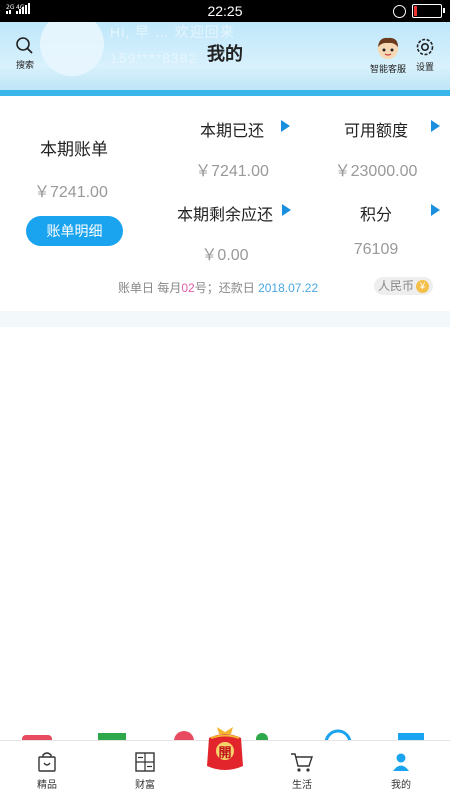  I want to click on stat-remaining-due-label: 本期剩余应还, so click(224, 215).